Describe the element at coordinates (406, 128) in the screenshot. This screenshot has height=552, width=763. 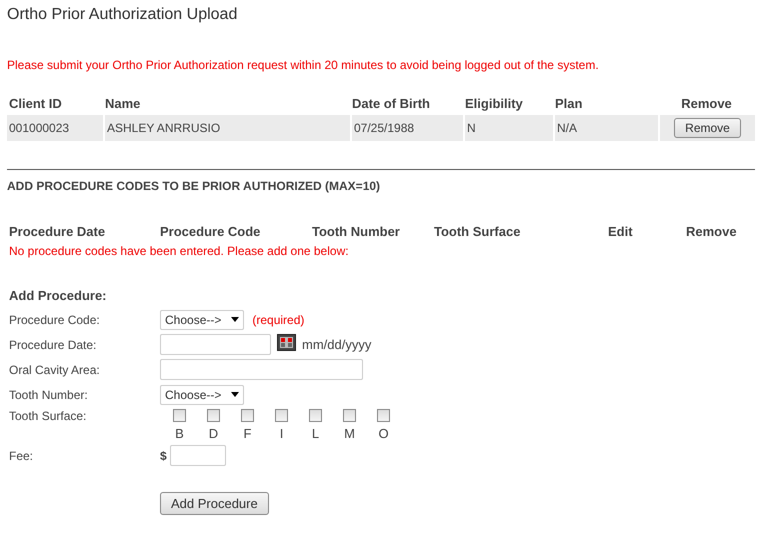
I see `table-cell: 07/25/1988` at that location.